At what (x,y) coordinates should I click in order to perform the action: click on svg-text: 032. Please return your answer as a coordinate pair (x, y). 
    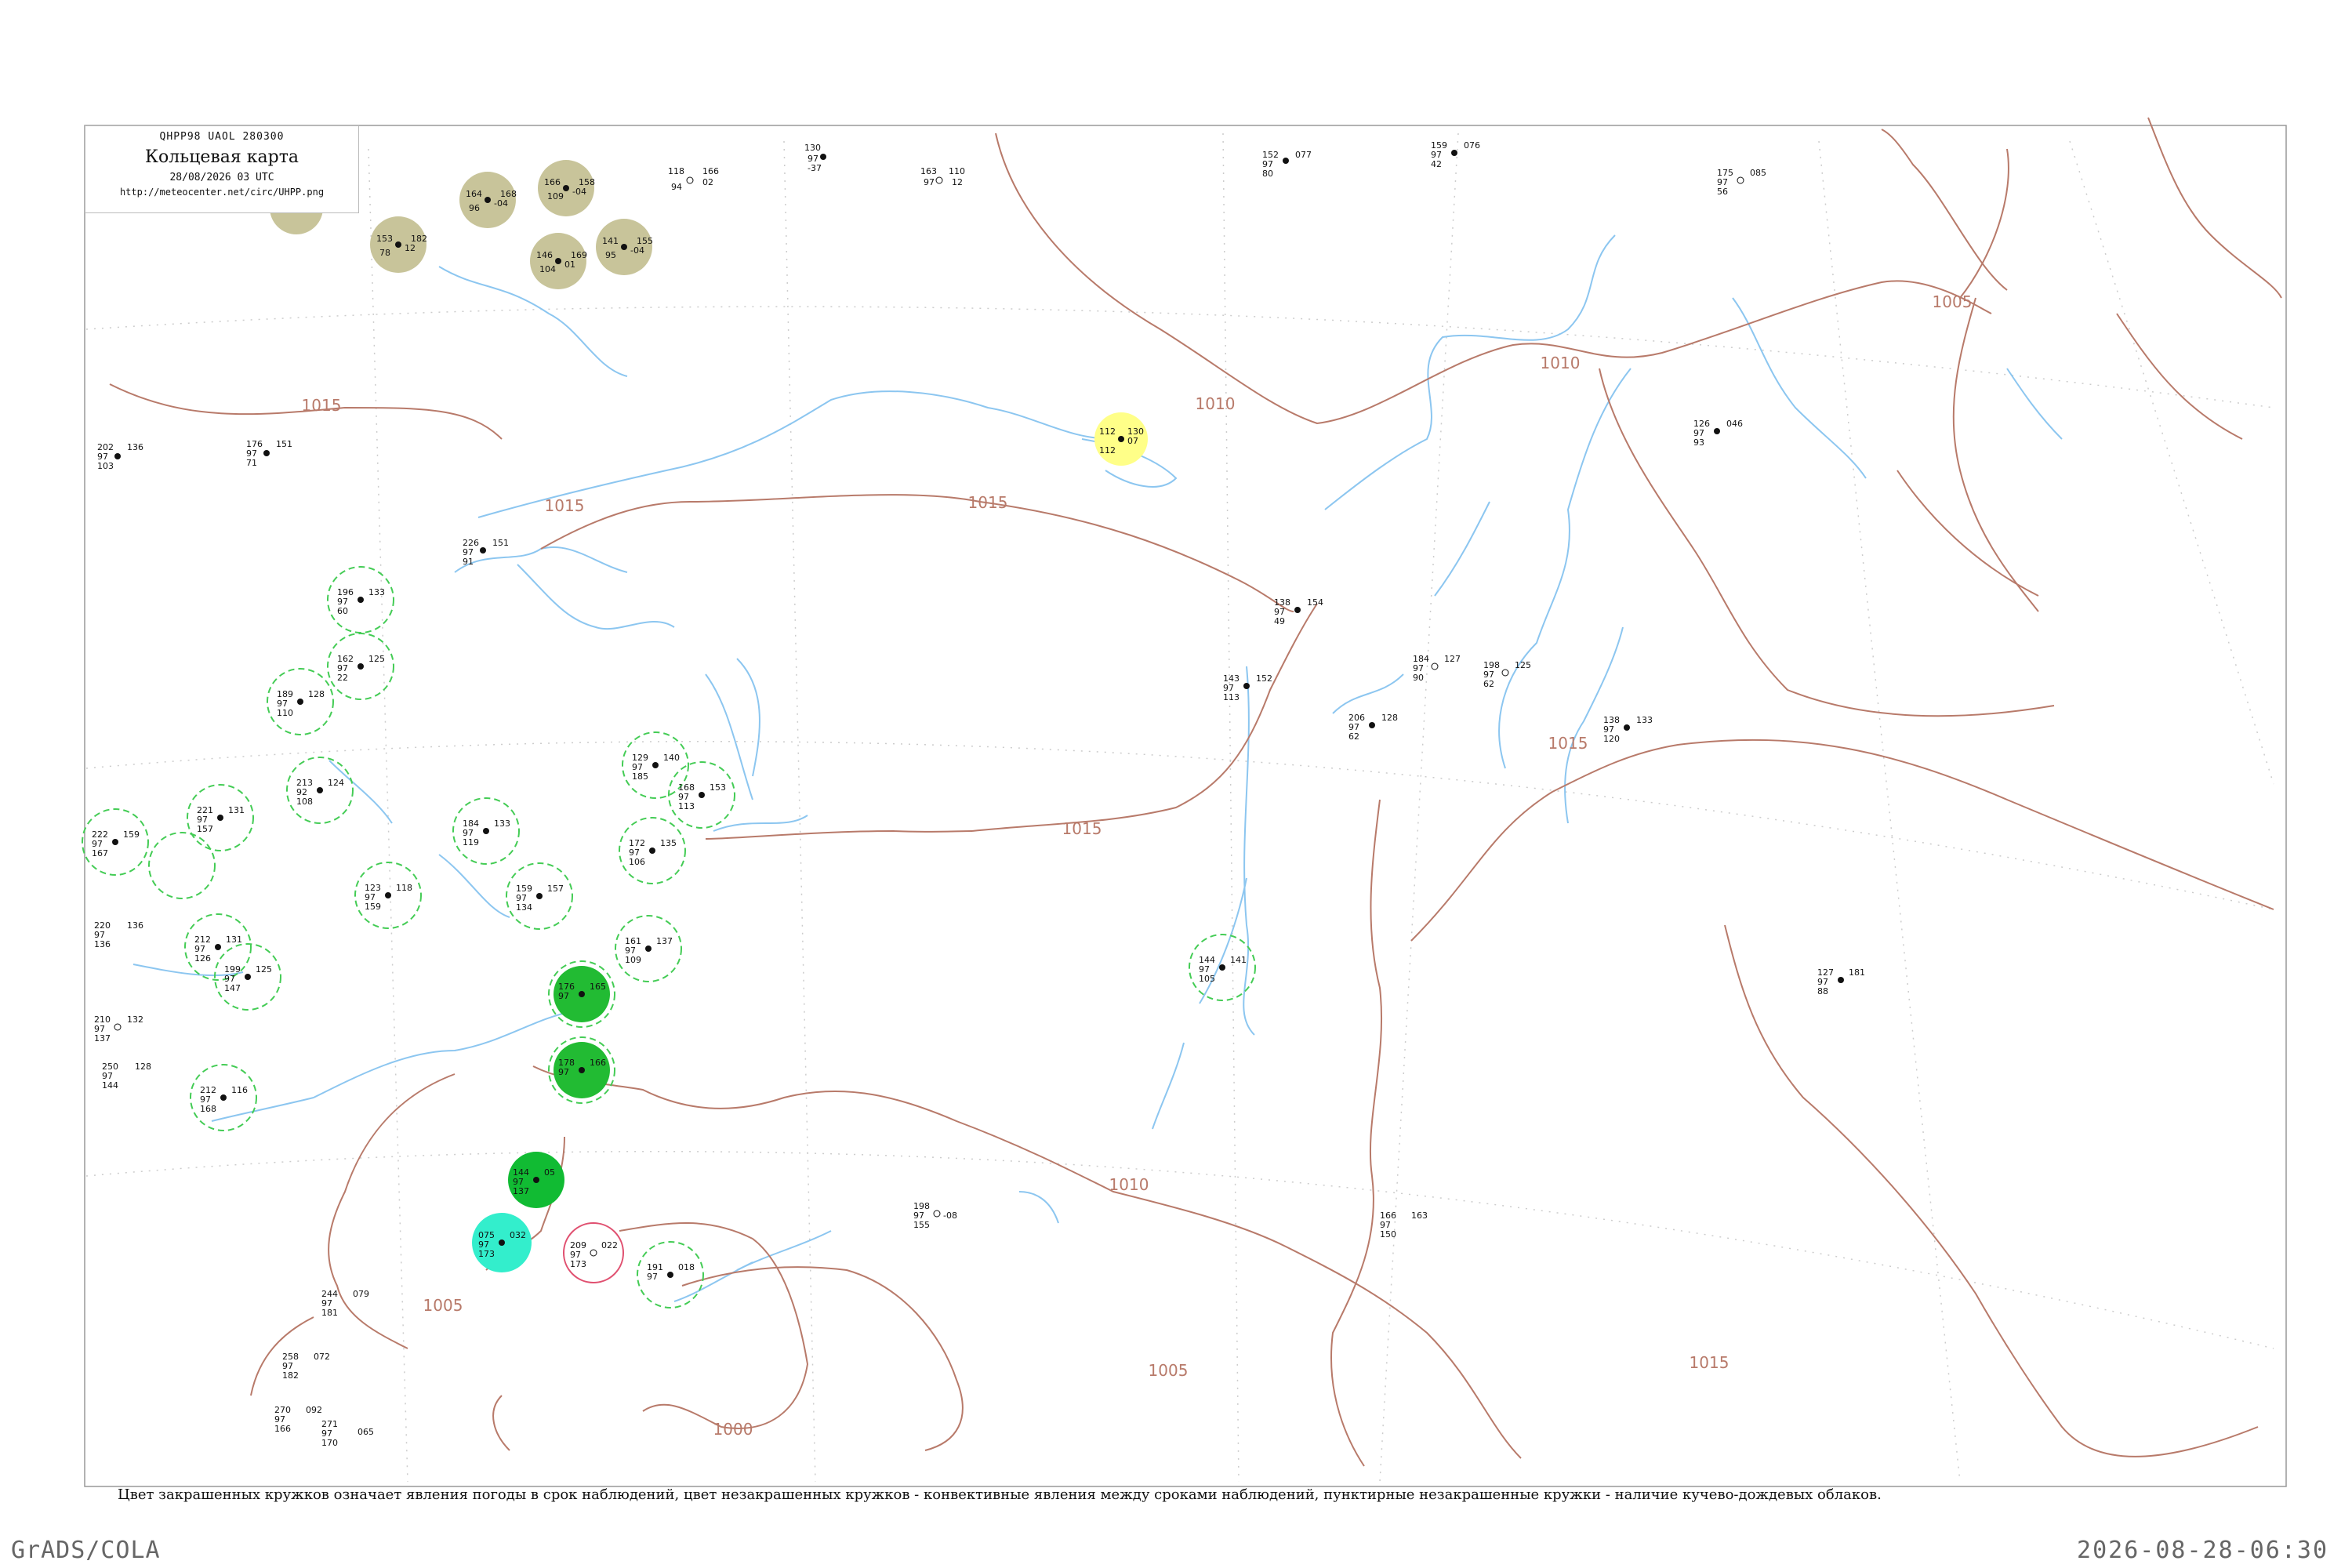
    Looking at the image, I should click on (518, 1235).